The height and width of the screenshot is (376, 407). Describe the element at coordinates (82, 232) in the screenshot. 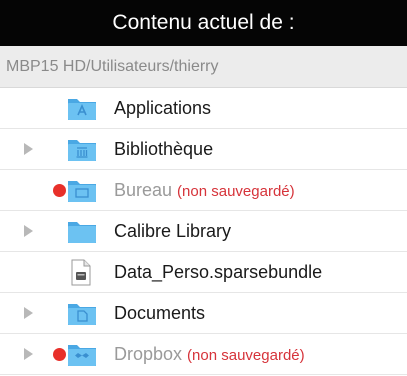

I see `folder-icon` at that location.